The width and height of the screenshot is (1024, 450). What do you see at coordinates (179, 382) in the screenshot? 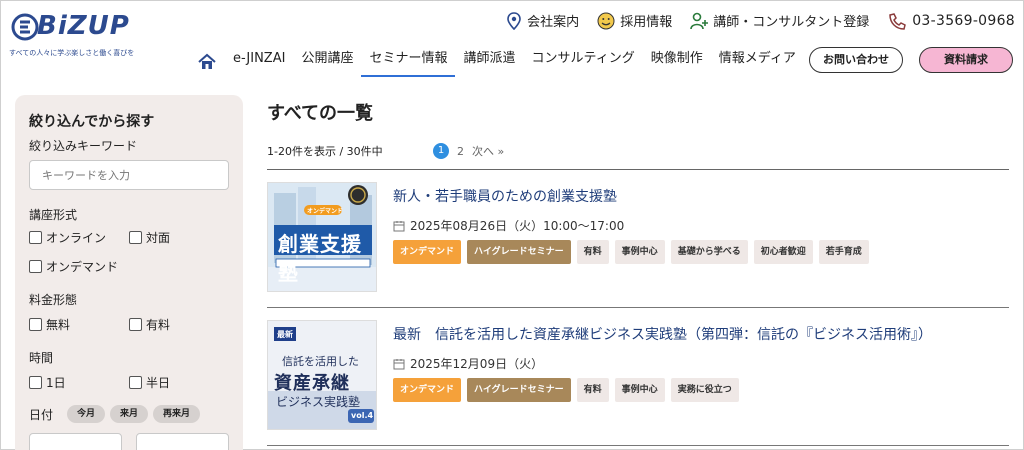
I see `time-halfday-checkbox: 半日` at bounding box center [179, 382].